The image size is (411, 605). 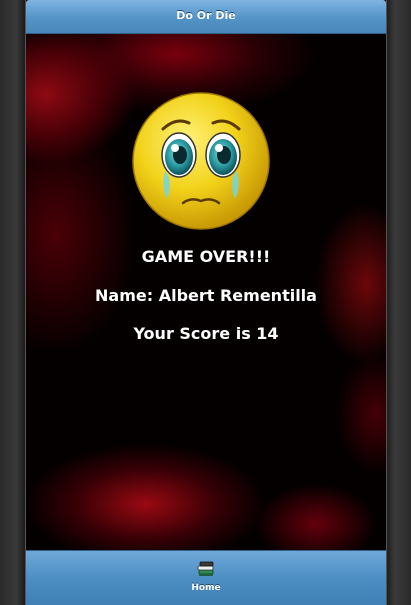 I want to click on header-bar: Do Or Die, so click(x=206, y=17).